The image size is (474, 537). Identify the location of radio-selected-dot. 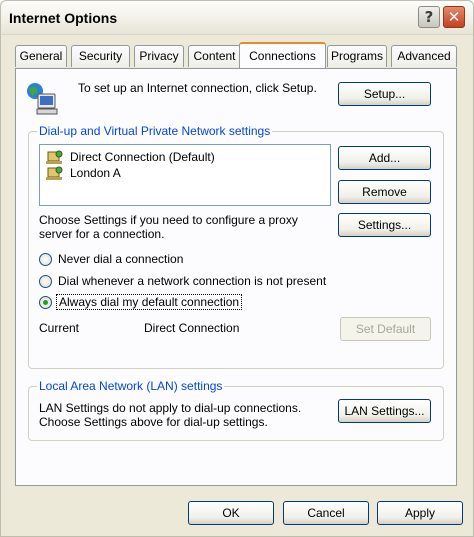
(45, 302).